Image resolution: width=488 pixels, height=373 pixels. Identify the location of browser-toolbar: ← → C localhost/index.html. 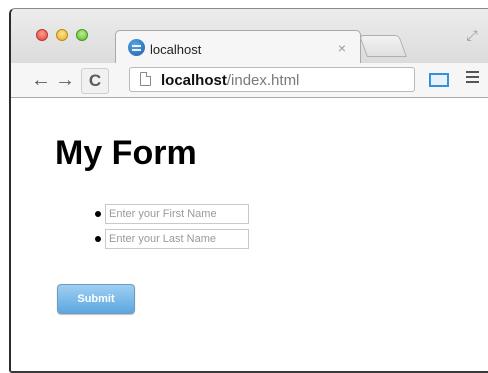
(249, 80).